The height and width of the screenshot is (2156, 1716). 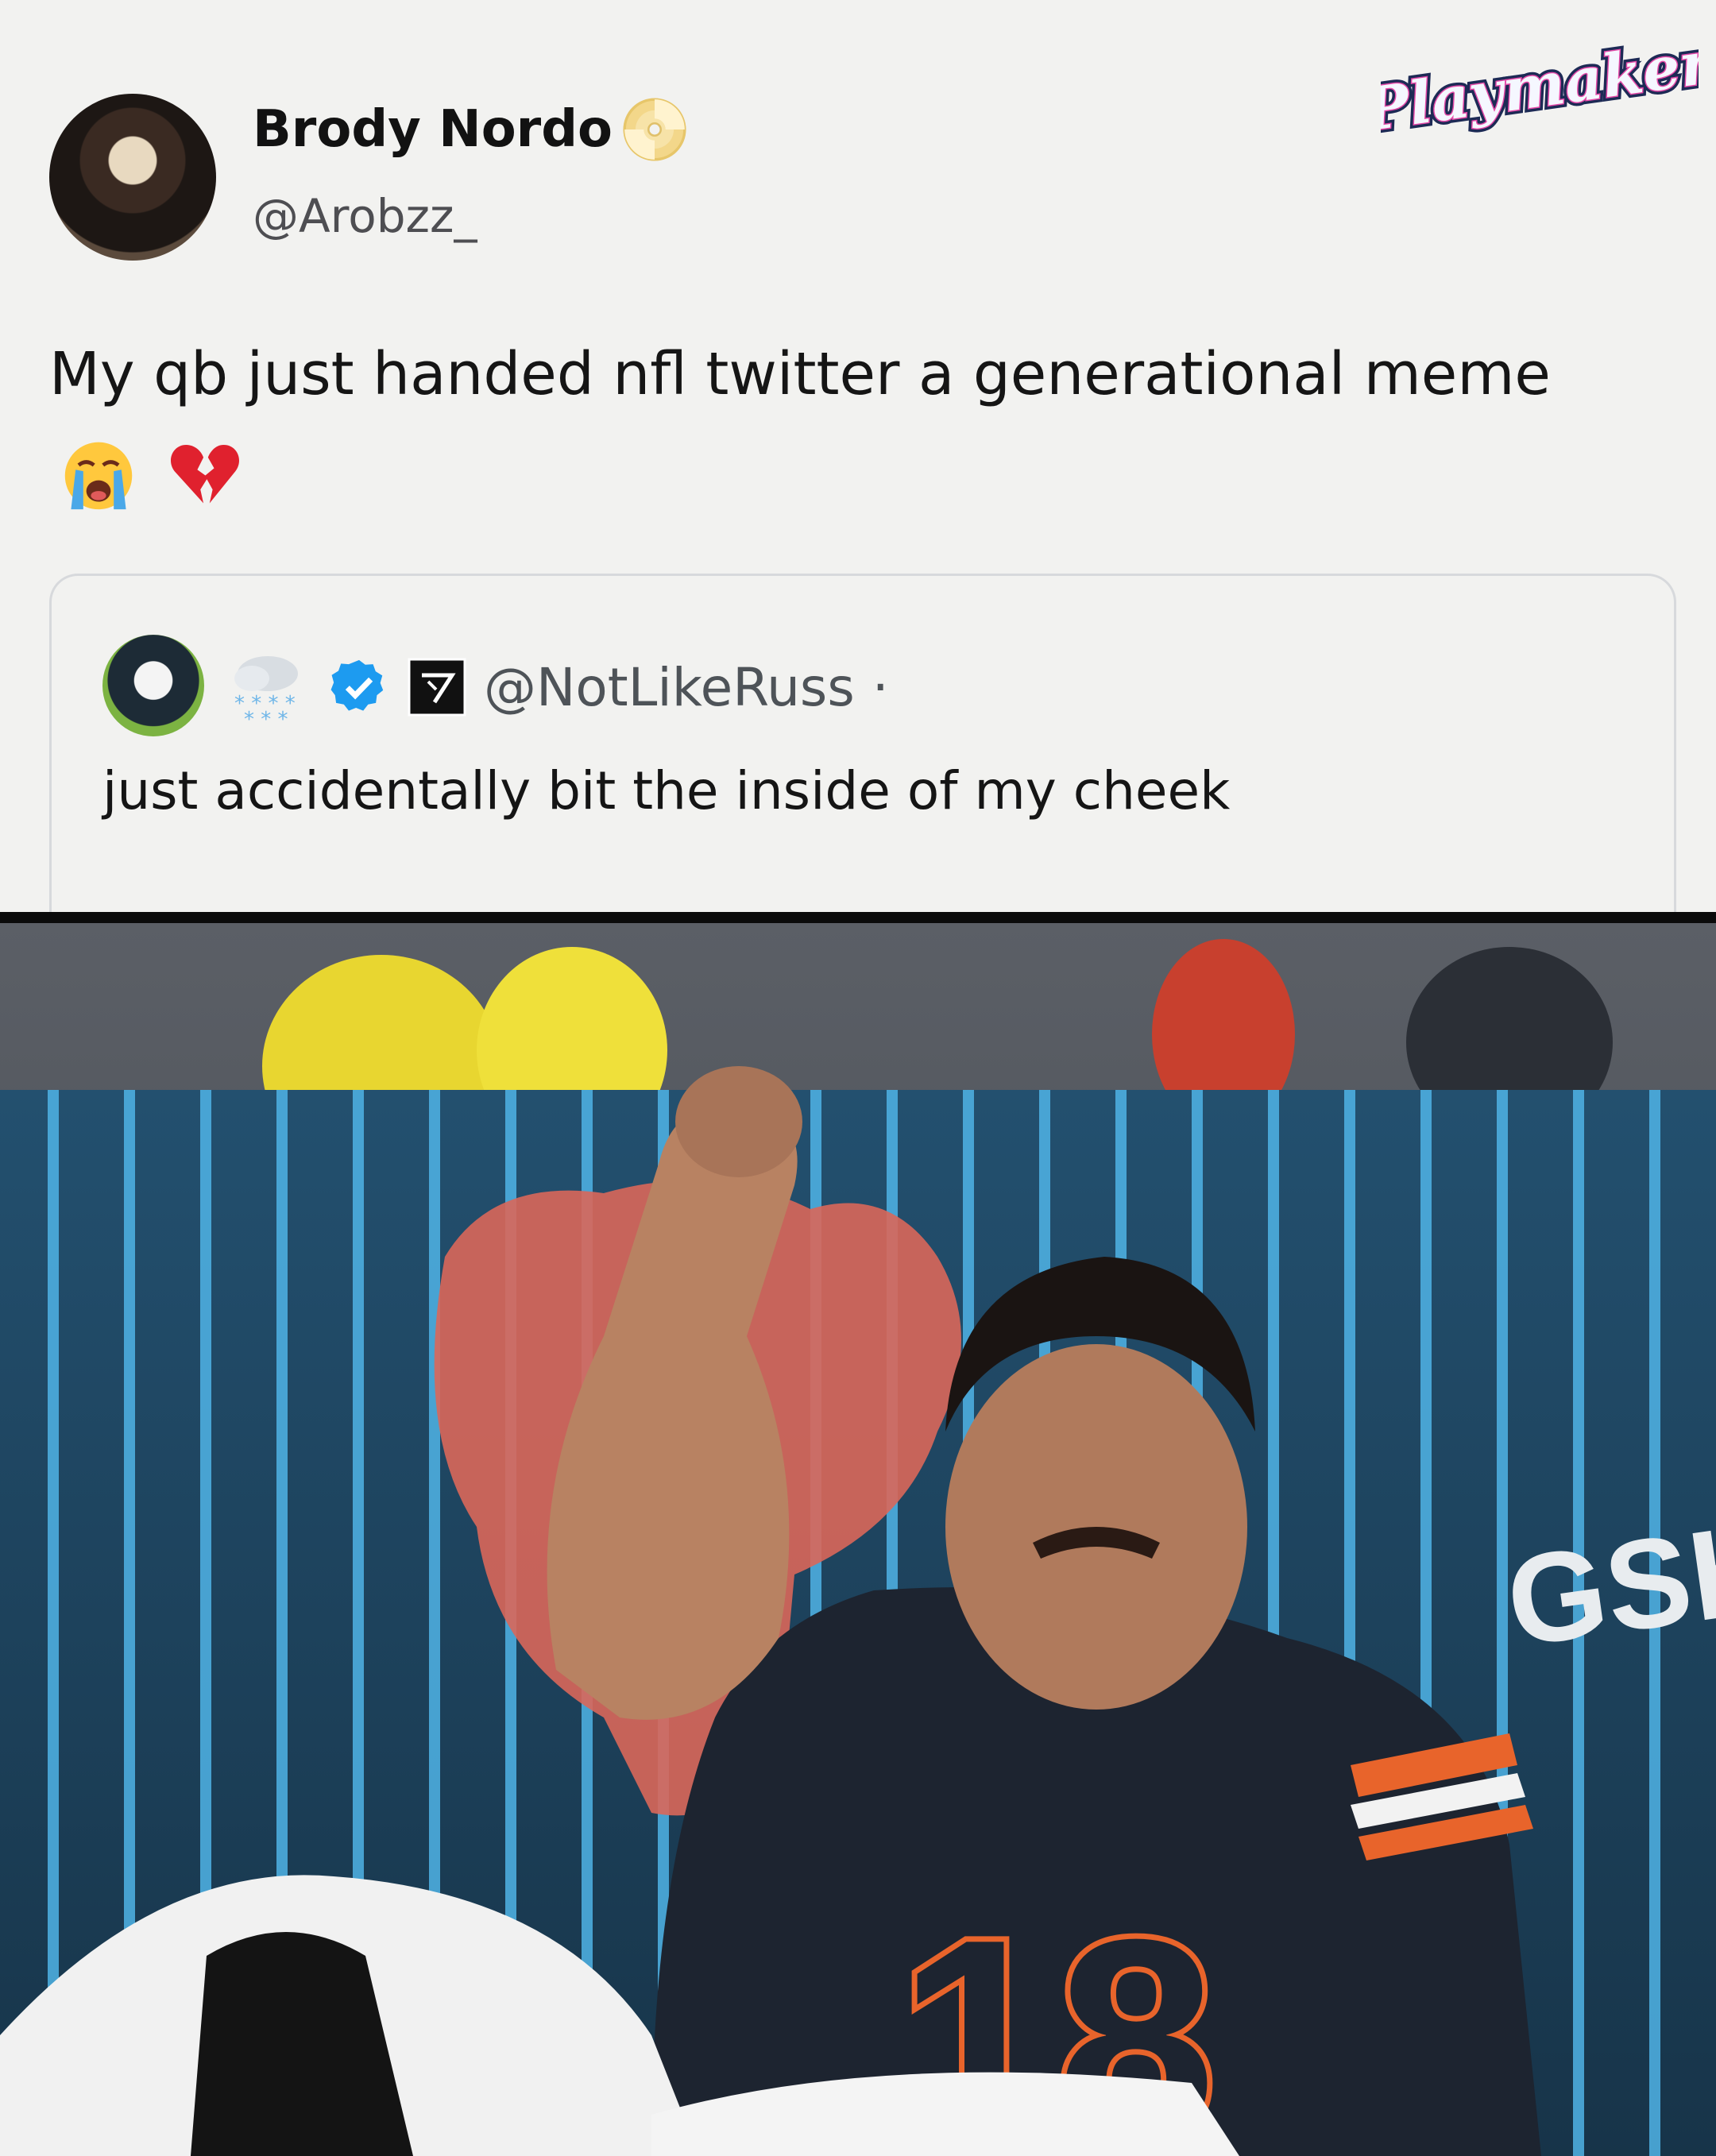 I want to click on name-row: Brody Nordo, so click(x=471, y=129).